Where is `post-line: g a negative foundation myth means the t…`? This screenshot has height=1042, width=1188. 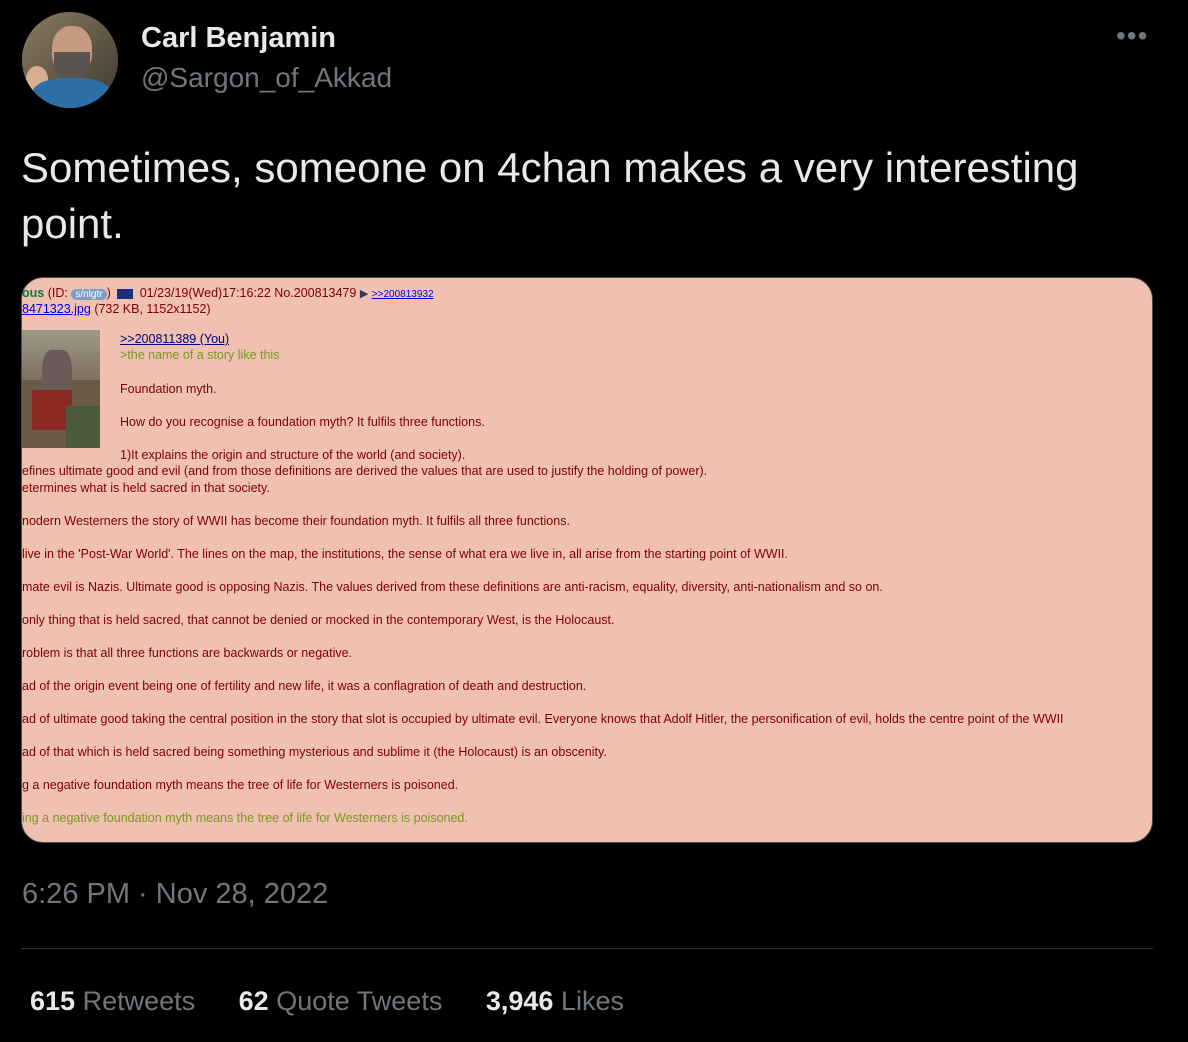
post-line: g a negative foundation myth means the t… is located at coordinates (240, 785).